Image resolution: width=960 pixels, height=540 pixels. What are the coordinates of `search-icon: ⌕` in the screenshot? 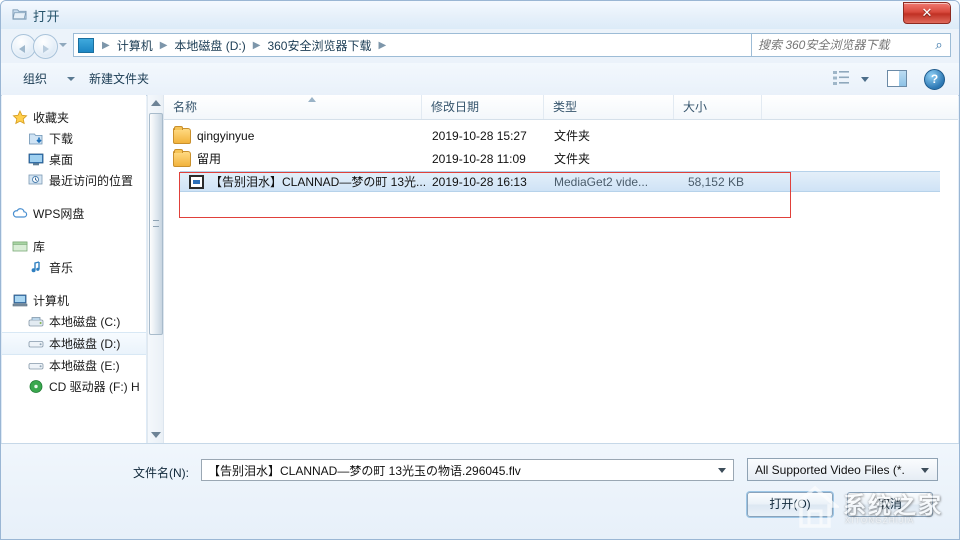 It's located at (939, 44).